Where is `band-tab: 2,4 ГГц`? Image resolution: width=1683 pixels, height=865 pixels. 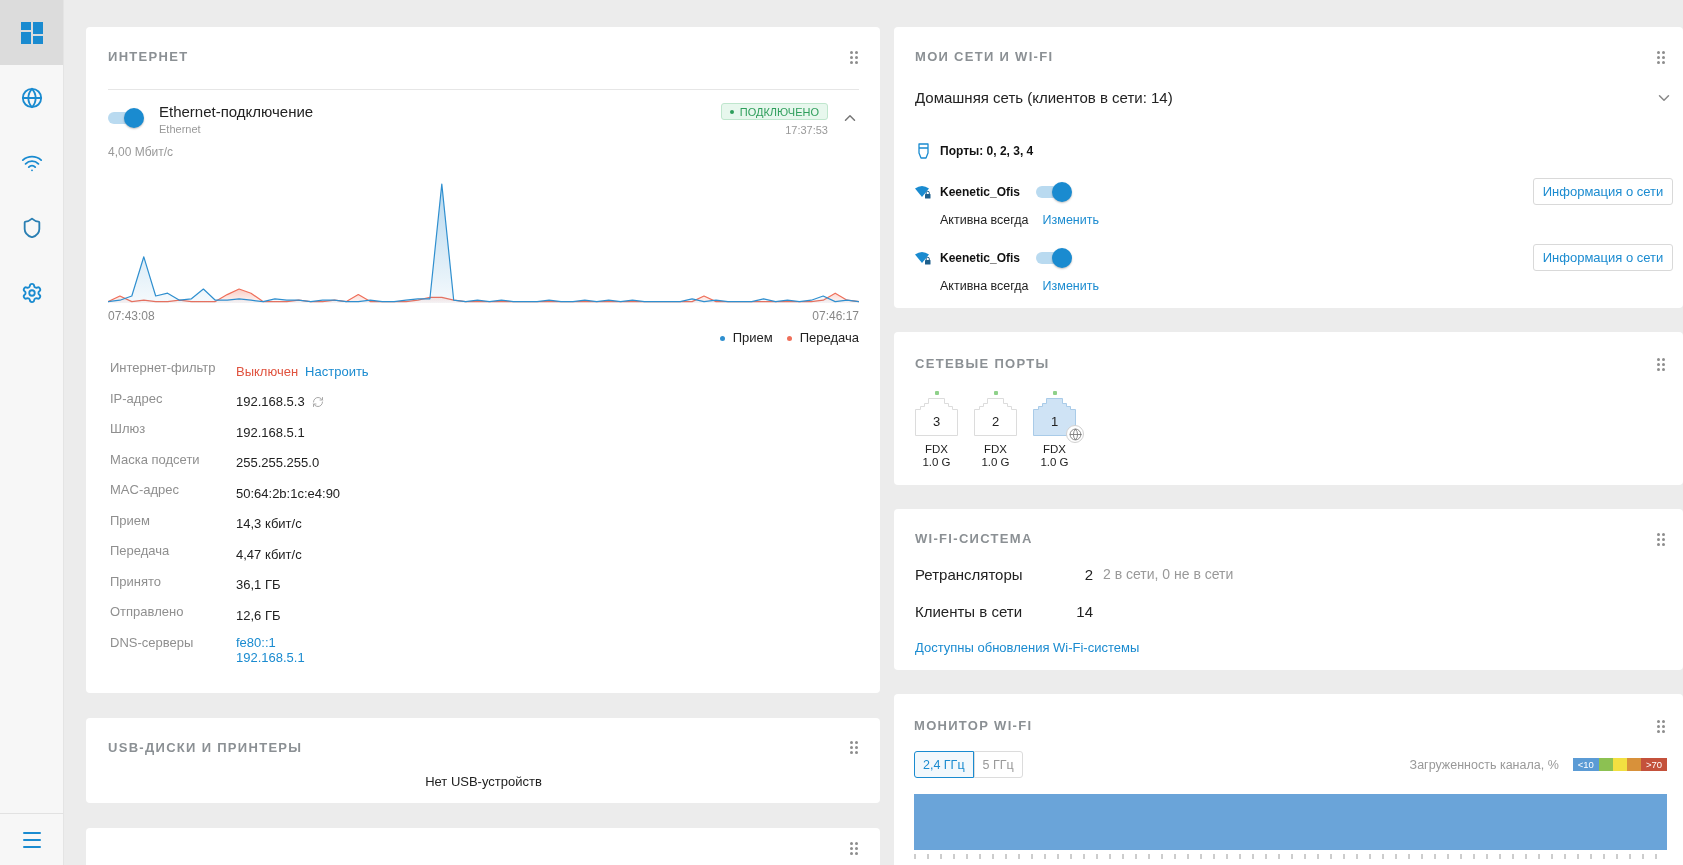
band-tab: 2,4 ГГц is located at coordinates (944, 764).